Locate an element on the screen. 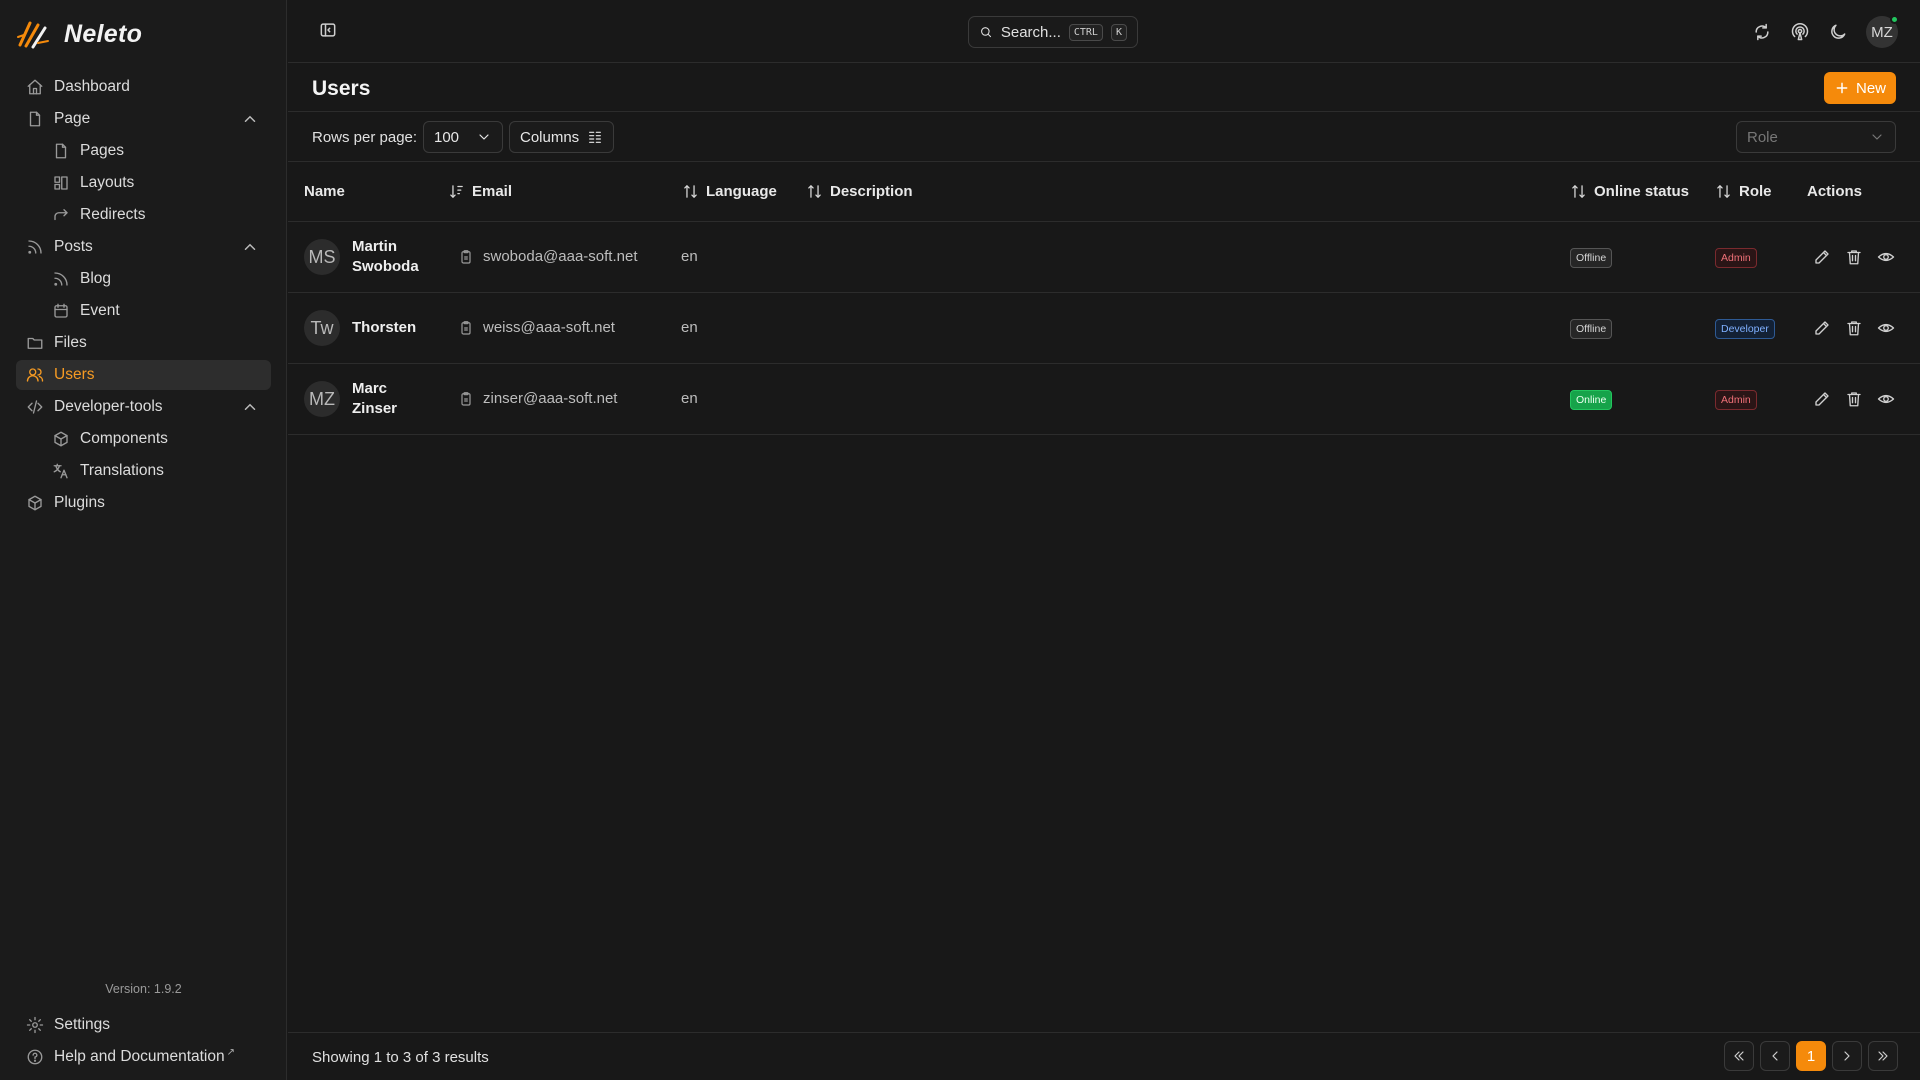  sidebar-item-plugins: Plugins is located at coordinates (143, 503).